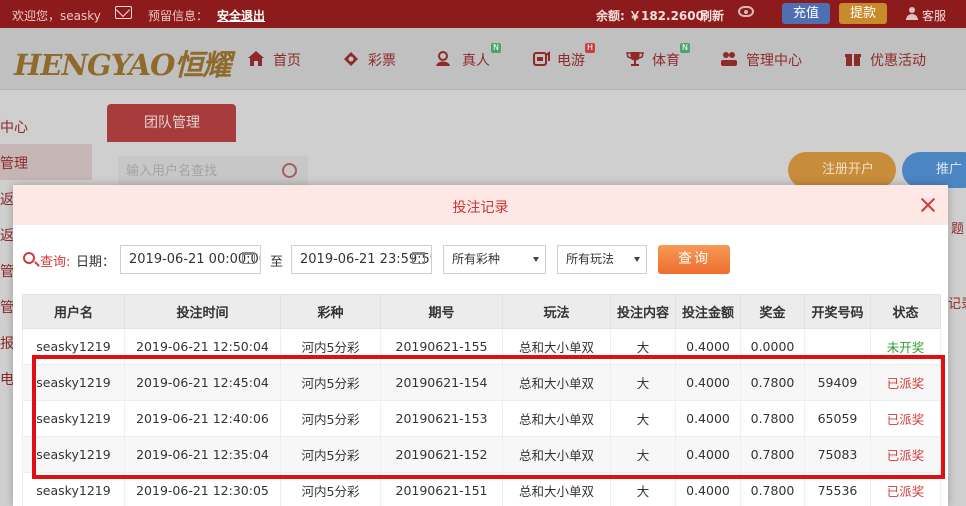 This screenshot has width=966, height=506. I want to click on service-link: 客服, so click(934, 15).